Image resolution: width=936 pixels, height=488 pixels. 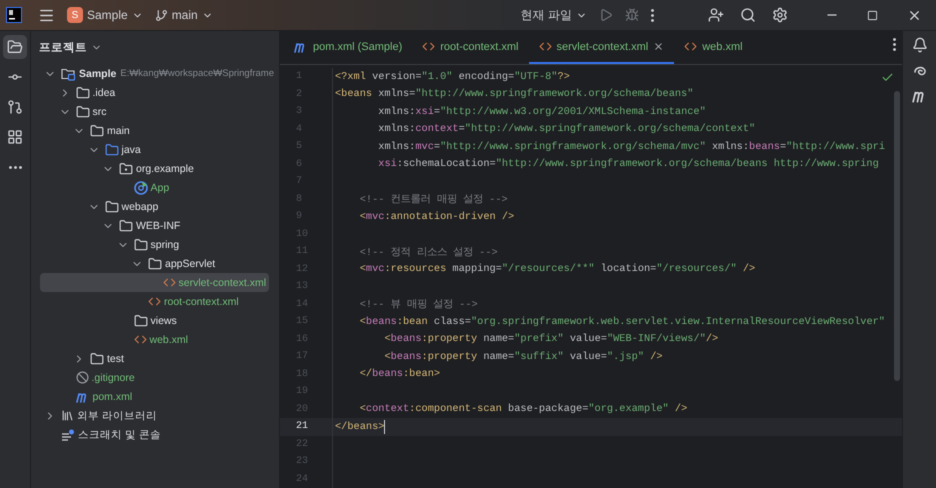 I want to click on tree-item-label: web.xml, so click(x=169, y=340).